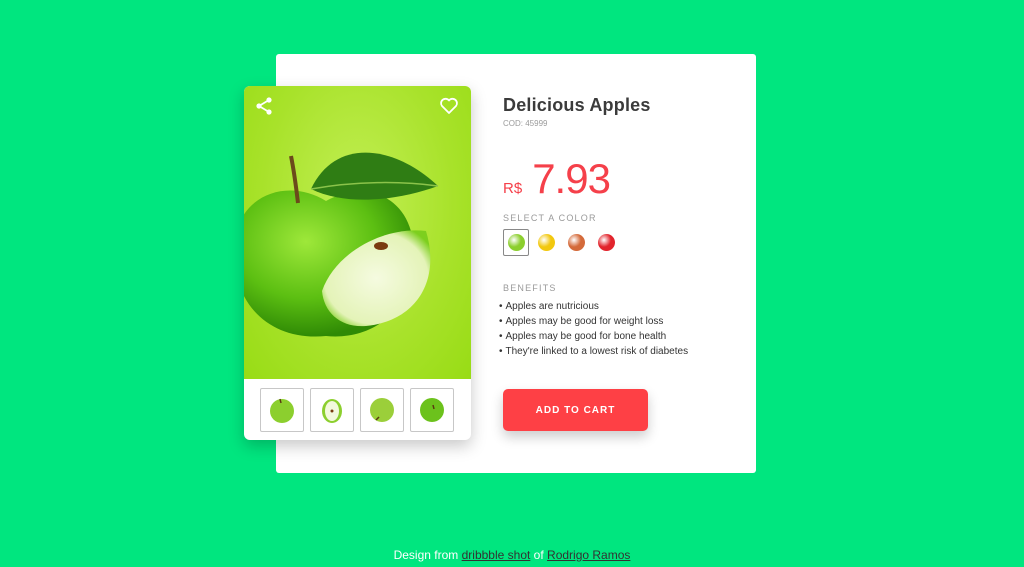 This screenshot has width=1024, height=567. I want to click on color-swatches, so click(623, 242).